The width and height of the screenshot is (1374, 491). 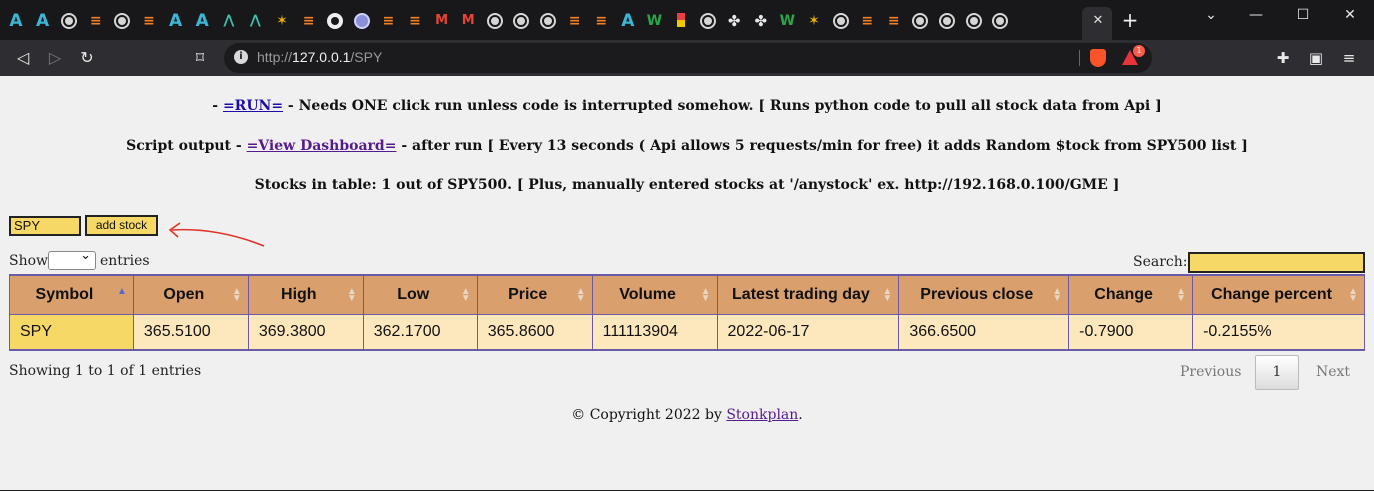 What do you see at coordinates (190, 294) in the screenshot?
I see `column-header: Open ▲ ▼` at bounding box center [190, 294].